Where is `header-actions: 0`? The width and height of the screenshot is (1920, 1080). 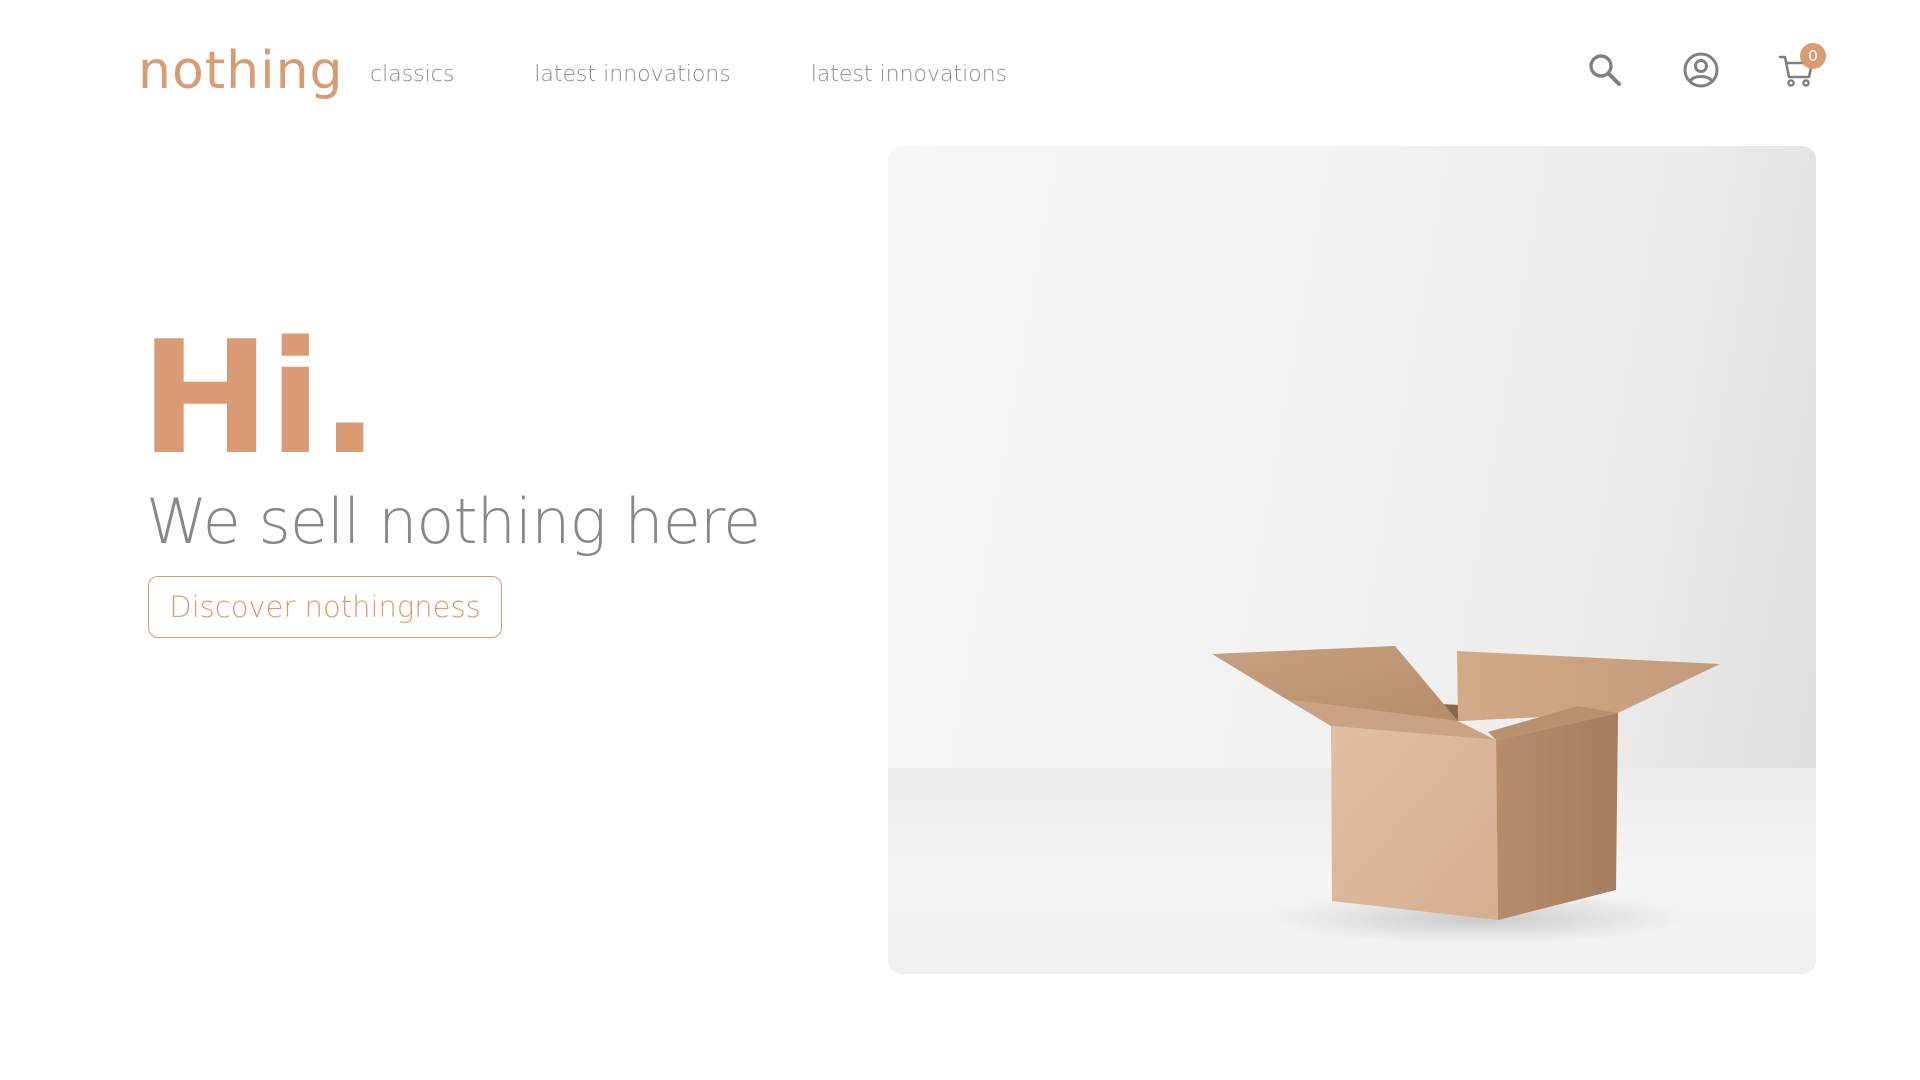 header-actions: 0 is located at coordinates (1706, 66).